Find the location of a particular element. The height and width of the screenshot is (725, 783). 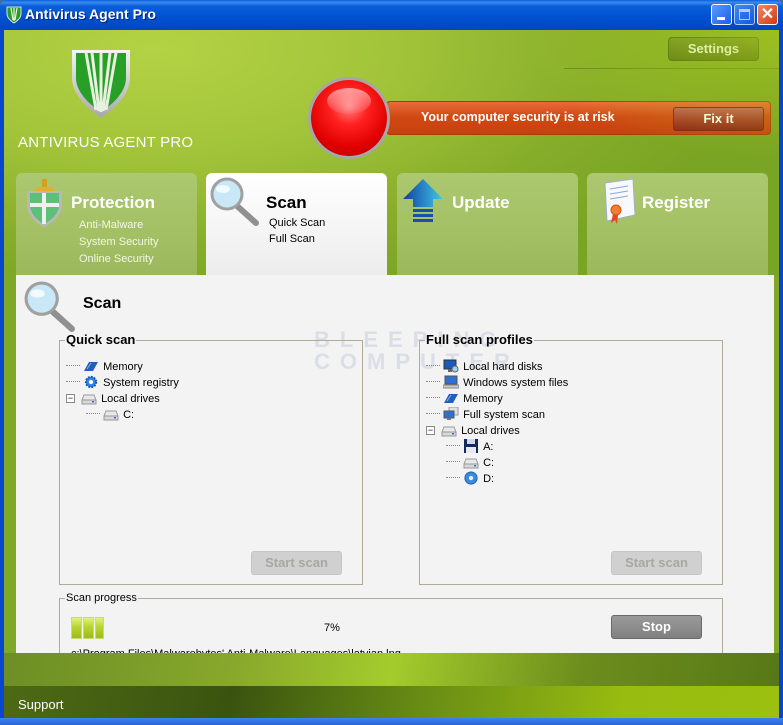

tab-subitem-anti-malware: Anti-Malware is located at coordinates (111, 225).